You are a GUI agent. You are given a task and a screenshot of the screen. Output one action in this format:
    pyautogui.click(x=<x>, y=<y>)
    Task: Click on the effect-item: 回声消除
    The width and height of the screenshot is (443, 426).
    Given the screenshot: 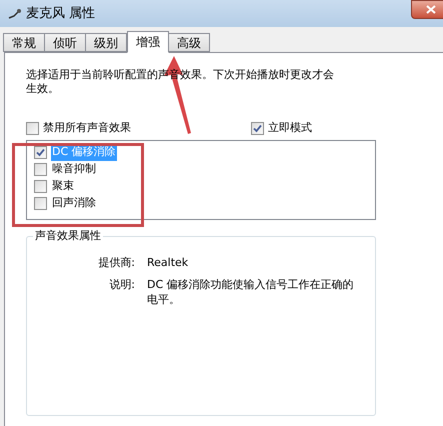 What is the action you would take?
    pyautogui.click(x=74, y=203)
    